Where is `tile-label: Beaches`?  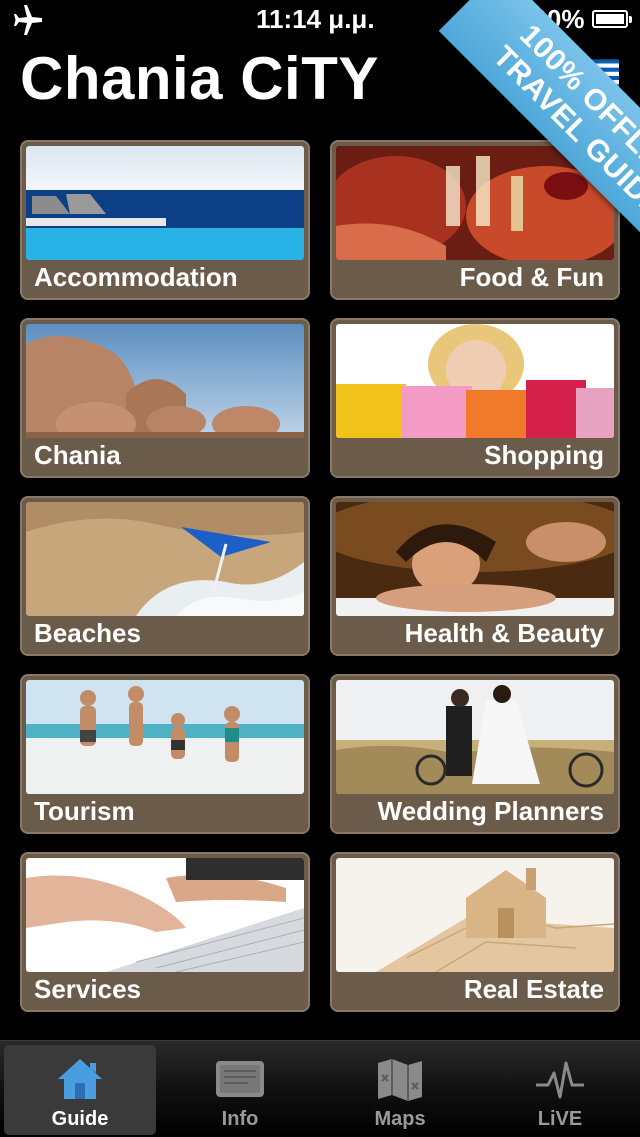 tile-label: Beaches is located at coordinates (87, 633).